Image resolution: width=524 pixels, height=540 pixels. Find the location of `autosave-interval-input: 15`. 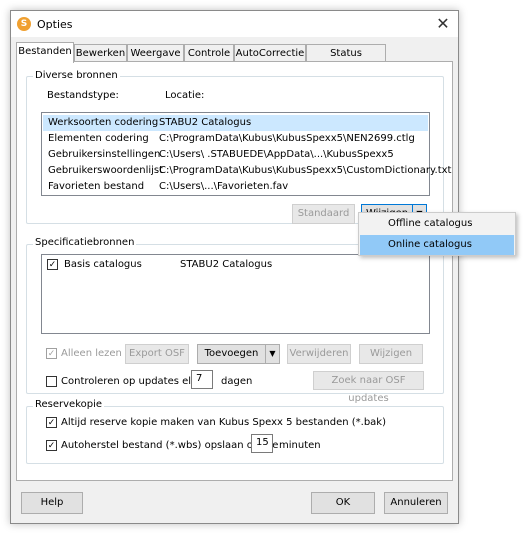

autosave-interval-input: 15 is located at coordinates (262, 443).